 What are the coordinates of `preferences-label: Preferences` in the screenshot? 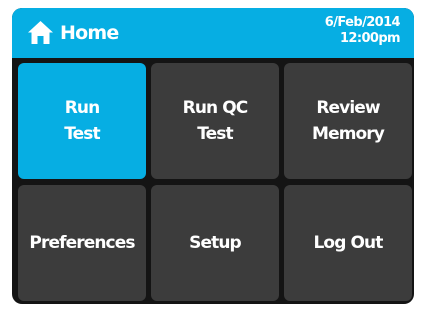 It's located at (82, 243).